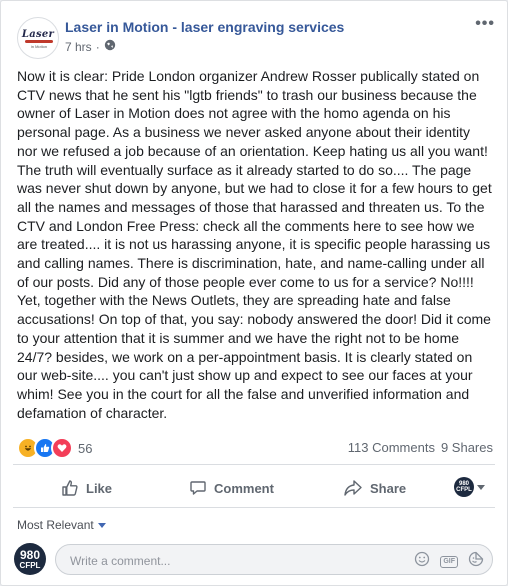 The height and width of the screenshot is (586, 508). I want to click on page-avatar: Laser in Motion, so click(38, 38).